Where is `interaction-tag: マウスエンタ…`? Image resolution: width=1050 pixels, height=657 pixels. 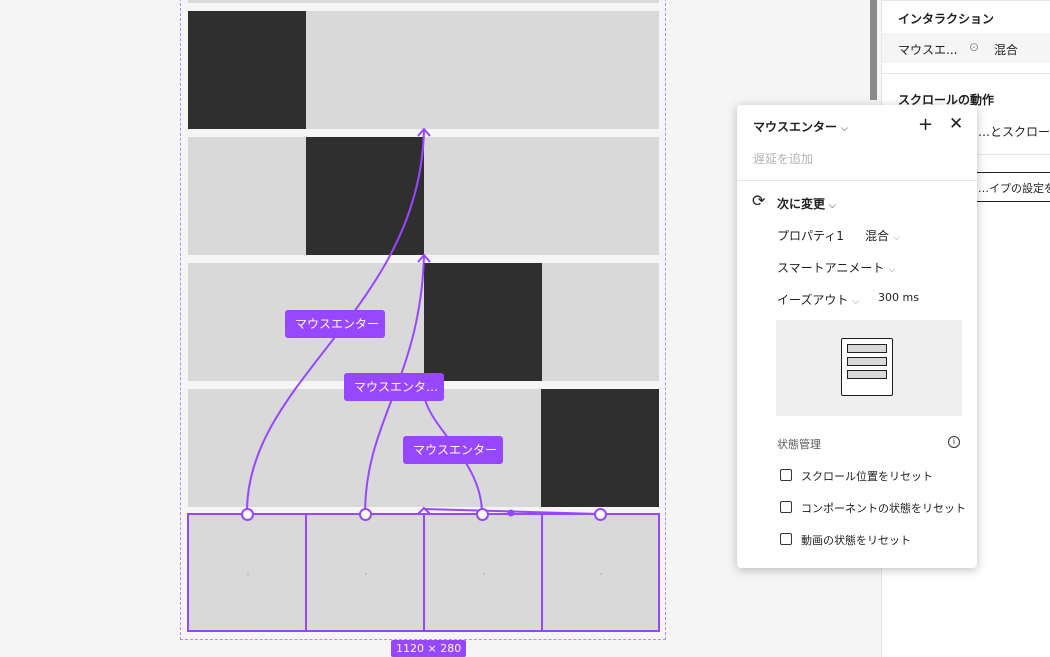 interaction-tag: マウスエンタ… is located at coordinates (394, 387).